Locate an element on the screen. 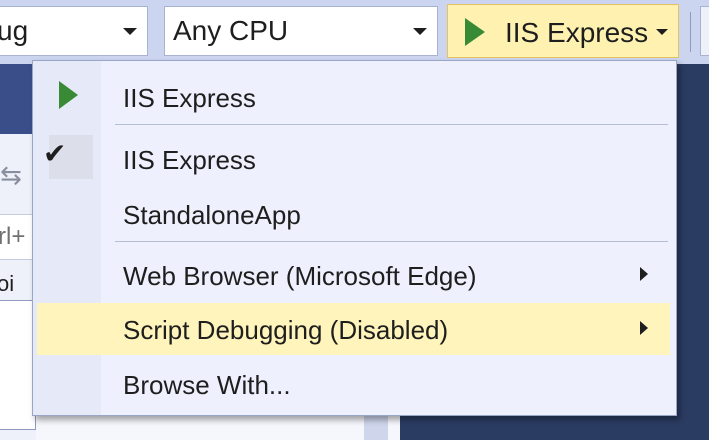  checkmark-icon: ✔ is located at coordinates (55, 153).